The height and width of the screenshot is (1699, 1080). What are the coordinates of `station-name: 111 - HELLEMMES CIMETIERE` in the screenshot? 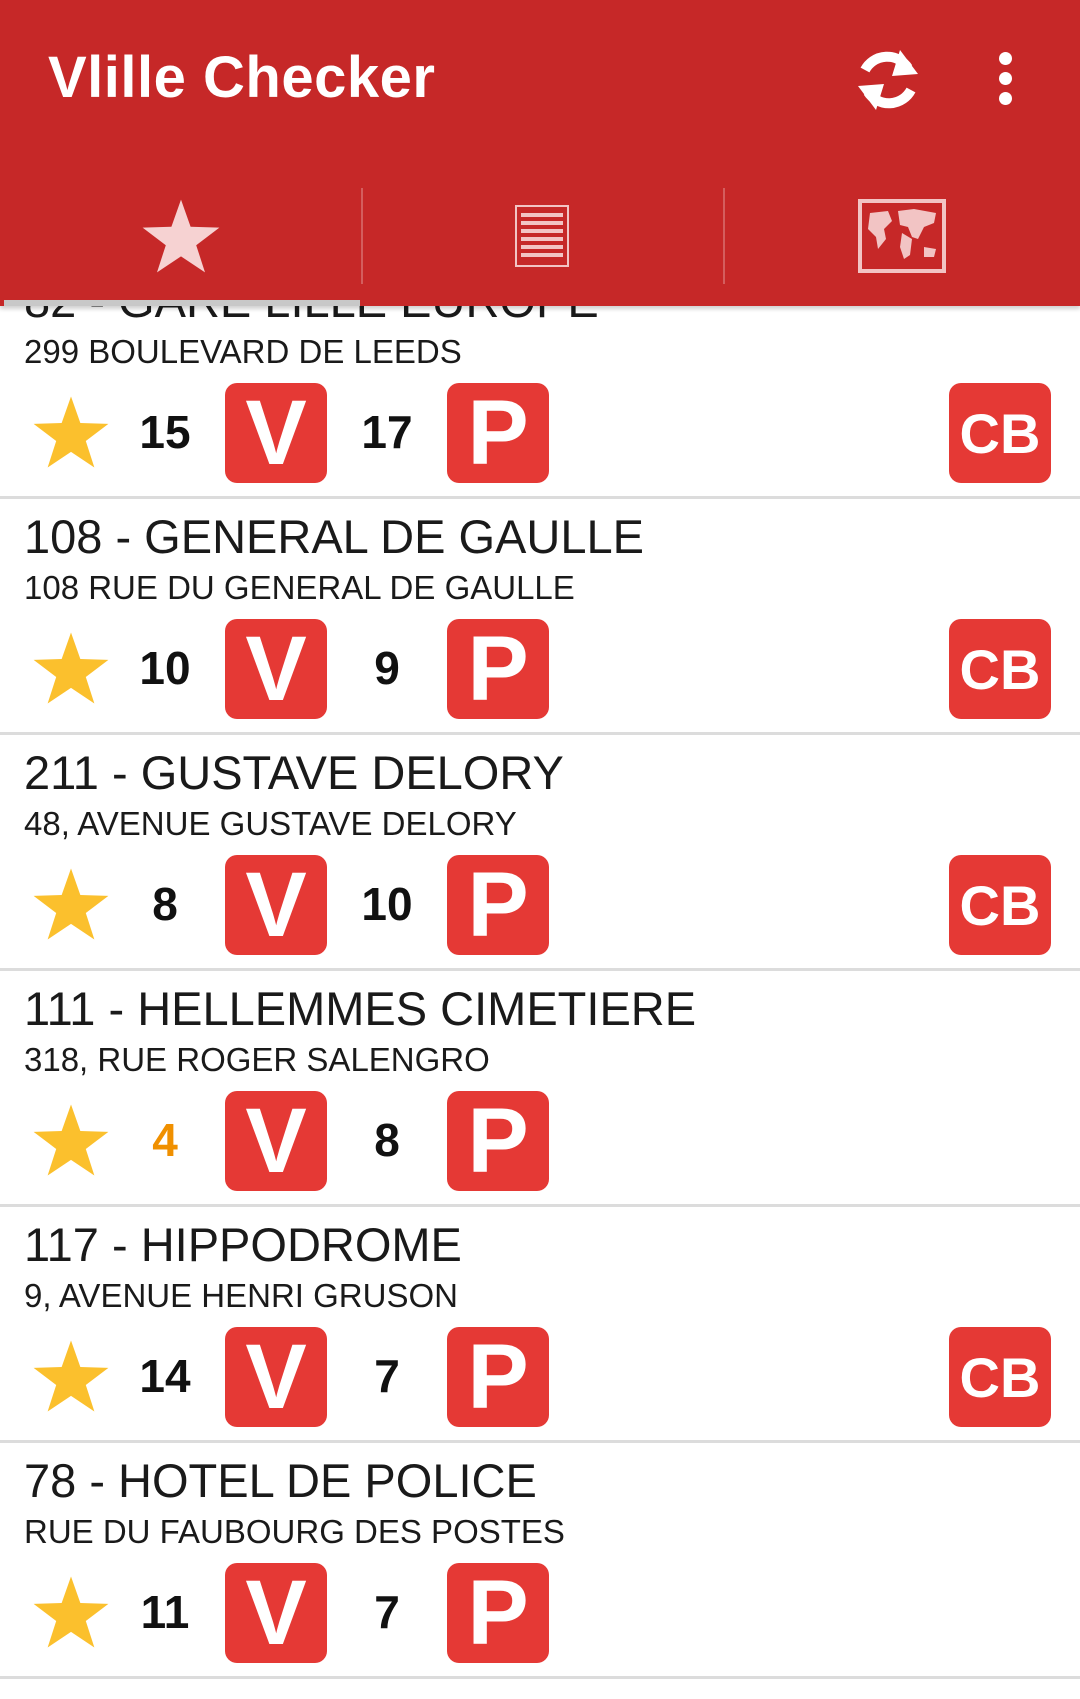 It's located at (360, 1008).